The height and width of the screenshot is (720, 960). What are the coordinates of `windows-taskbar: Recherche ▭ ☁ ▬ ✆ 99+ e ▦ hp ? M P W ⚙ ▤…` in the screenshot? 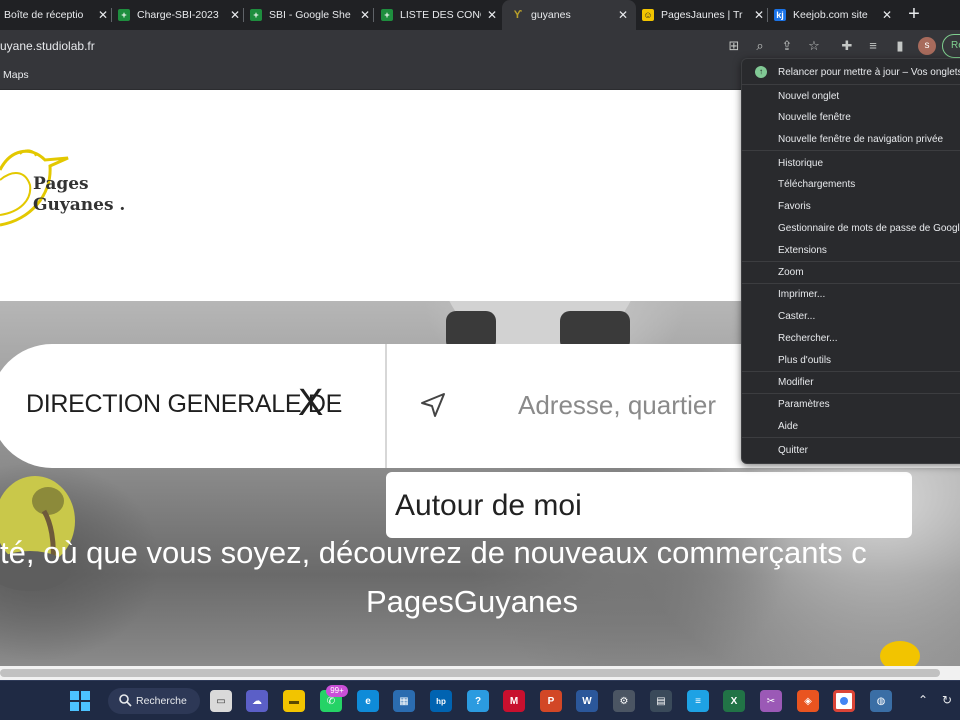 It's located at (480, 700).